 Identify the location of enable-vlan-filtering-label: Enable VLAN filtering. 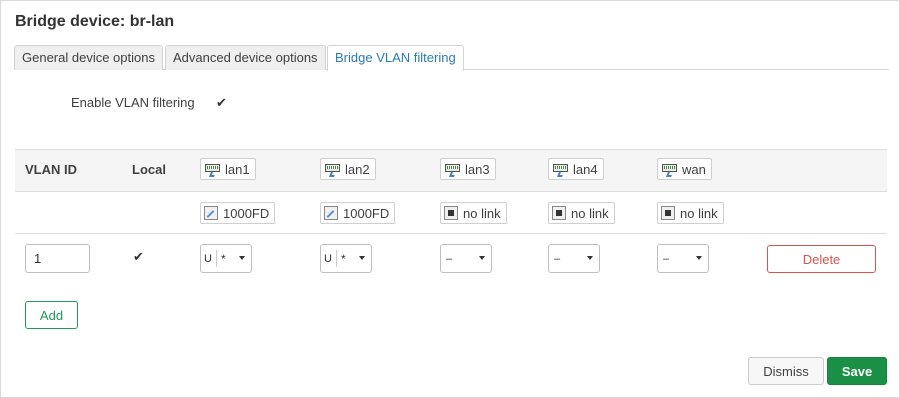
(133, 102).